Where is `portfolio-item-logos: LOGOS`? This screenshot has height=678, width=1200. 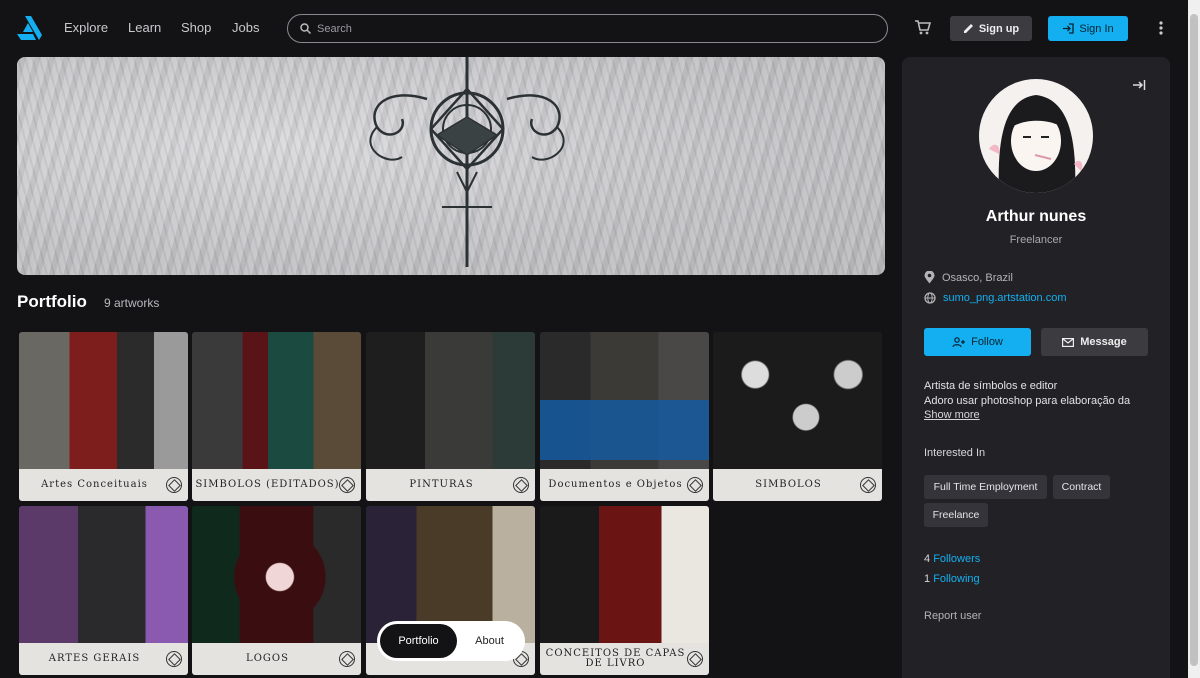 portfolio-item-logos: LOGOS is located at coordinates (276, 590).